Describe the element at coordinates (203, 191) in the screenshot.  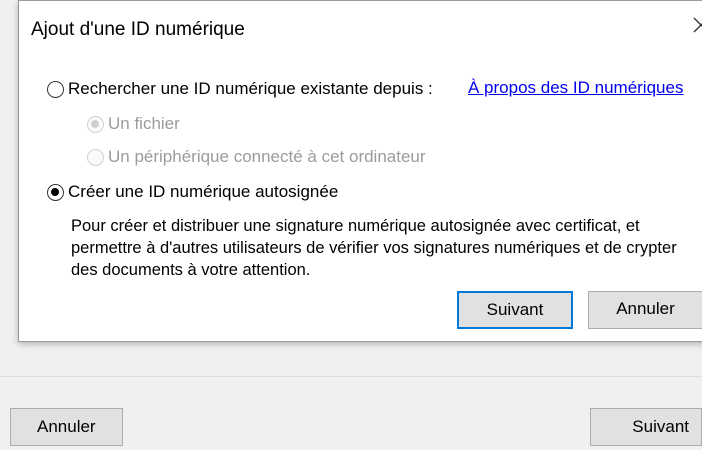
I see `option-create-self-signed-label: Créer une ID numérique autosignée` at that location.